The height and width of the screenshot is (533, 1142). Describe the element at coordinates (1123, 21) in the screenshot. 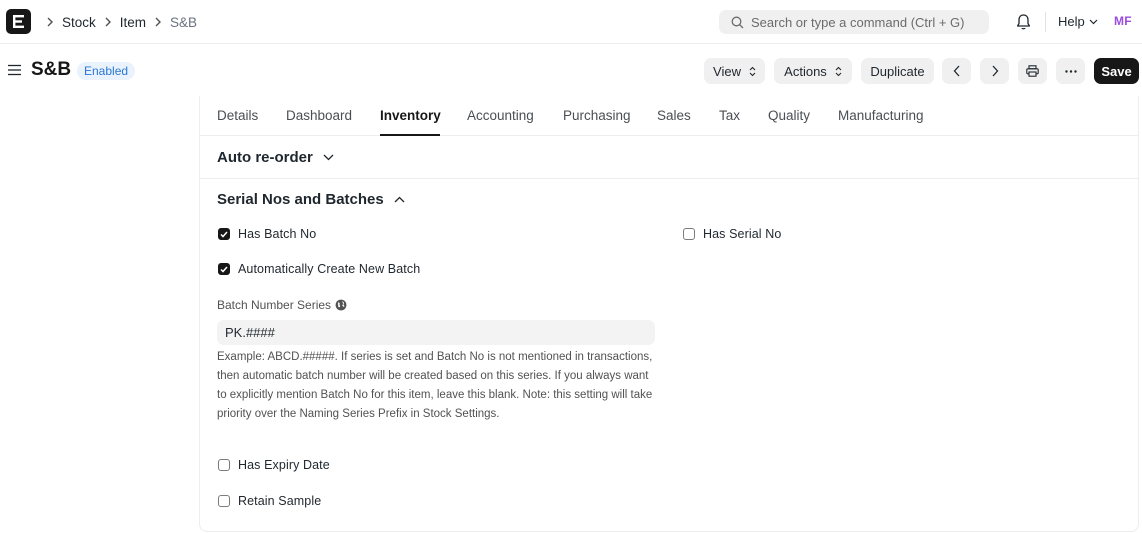

I see `user-avatar: MF` at that location.